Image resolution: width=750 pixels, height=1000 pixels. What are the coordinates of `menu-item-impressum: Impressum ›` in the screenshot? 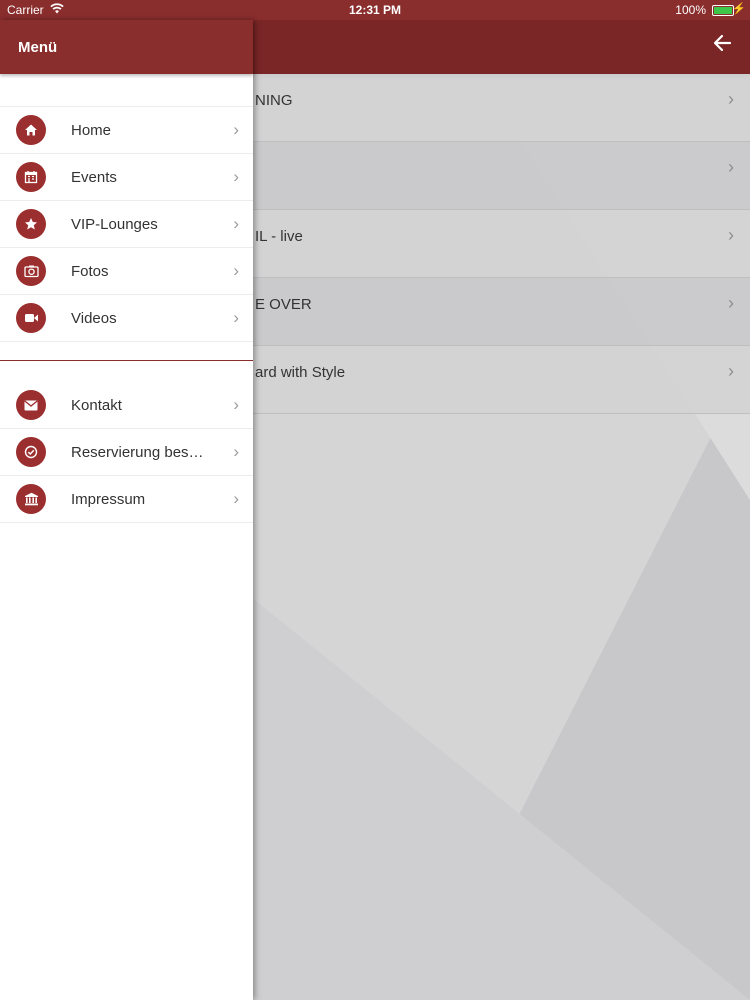 It's located at (126, 499).